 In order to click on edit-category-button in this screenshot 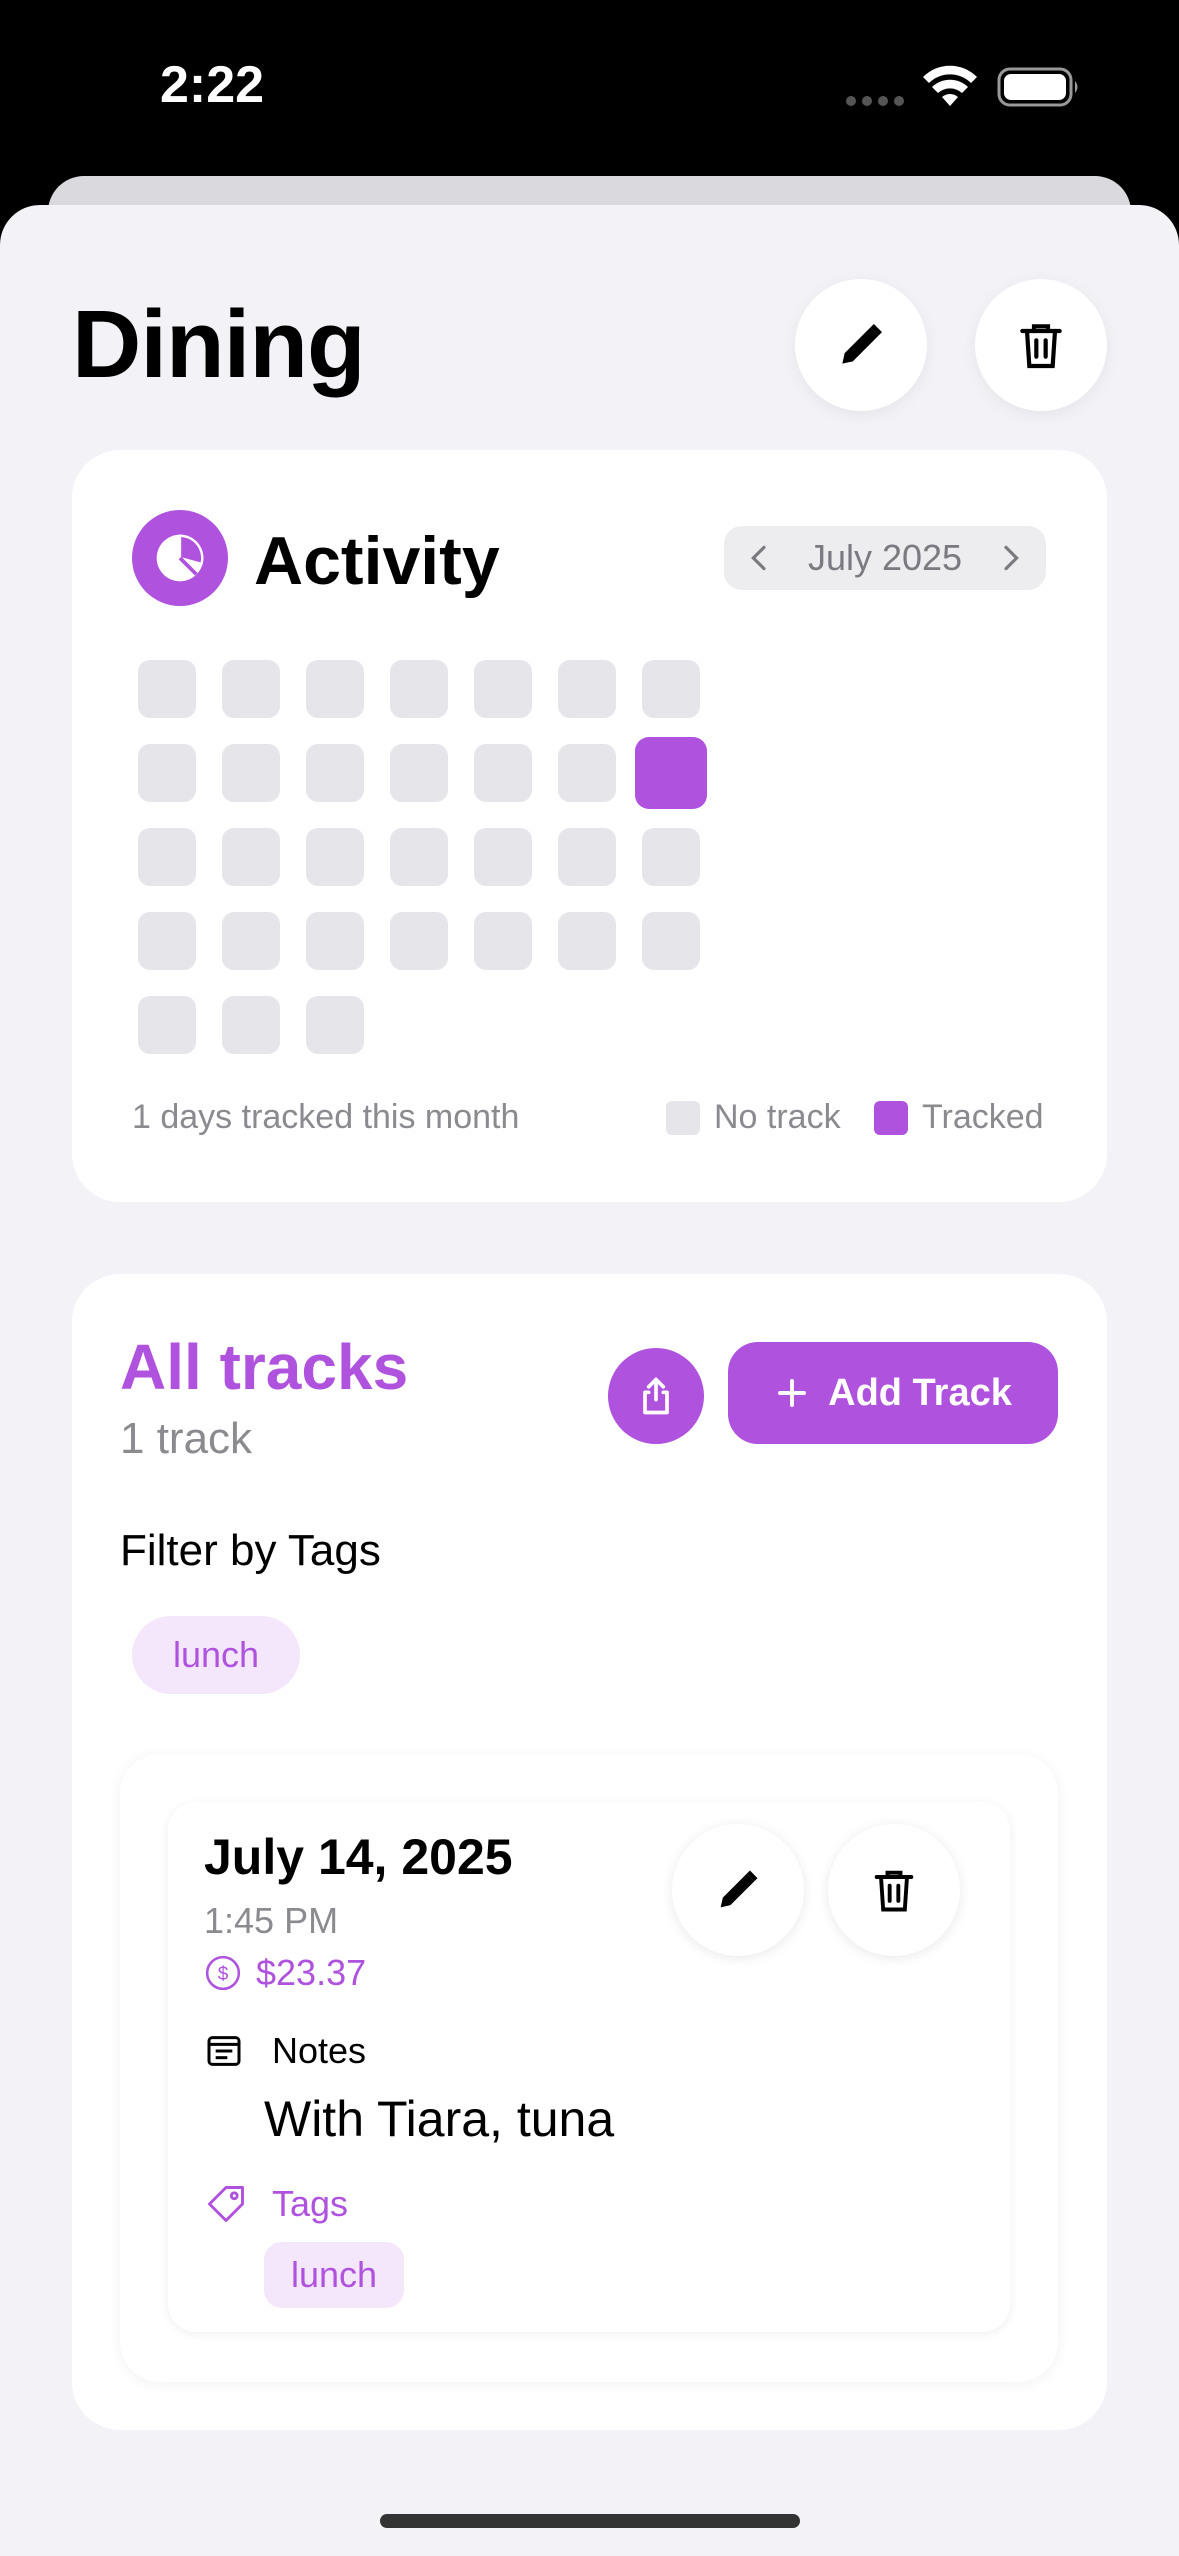, I will do `click(861, 345)`.